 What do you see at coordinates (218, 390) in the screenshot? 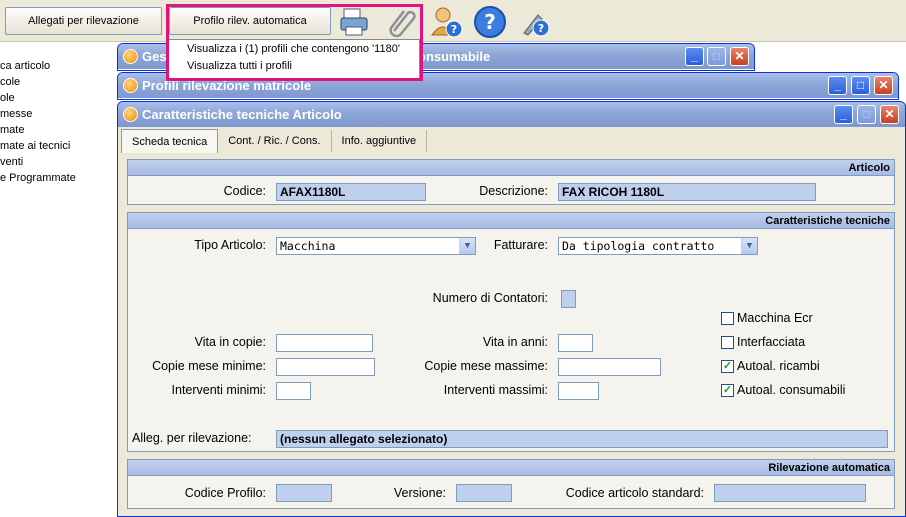
I see `interventi-minimi-label: Interventi minimi:` at bounding box center [218, 390].